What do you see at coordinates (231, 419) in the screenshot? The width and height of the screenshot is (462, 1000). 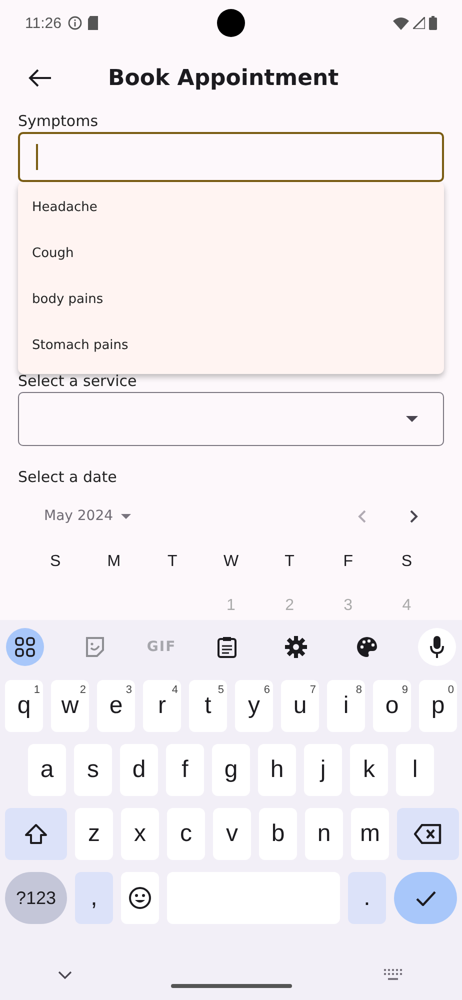 I see `service-dropdown` at bounding box center [231, 419].